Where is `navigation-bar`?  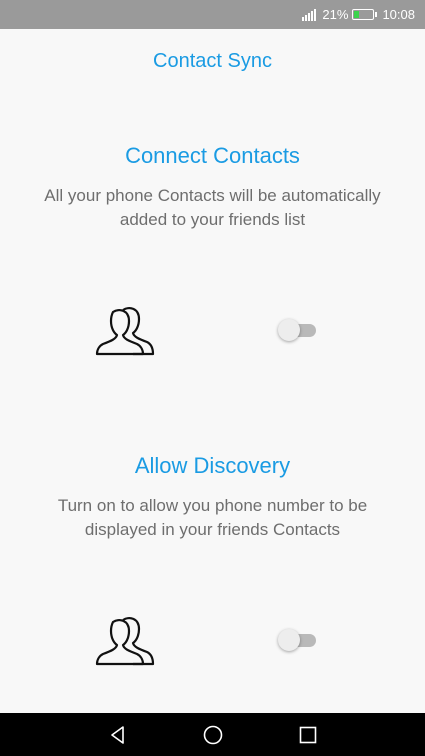 navigation-bar is located at coordinates (212, 734).